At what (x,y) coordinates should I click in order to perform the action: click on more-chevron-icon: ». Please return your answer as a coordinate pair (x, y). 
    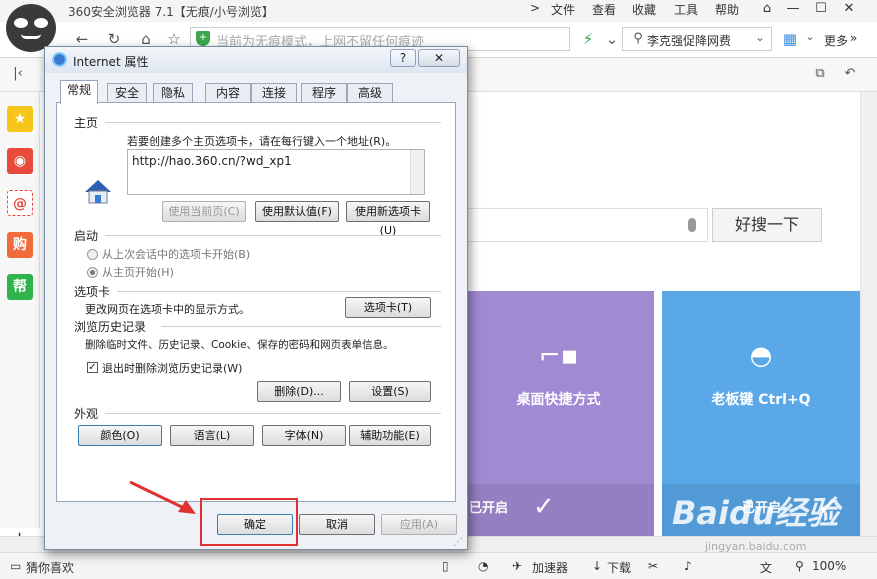
    Looking at the image, I should click on (853, 38).